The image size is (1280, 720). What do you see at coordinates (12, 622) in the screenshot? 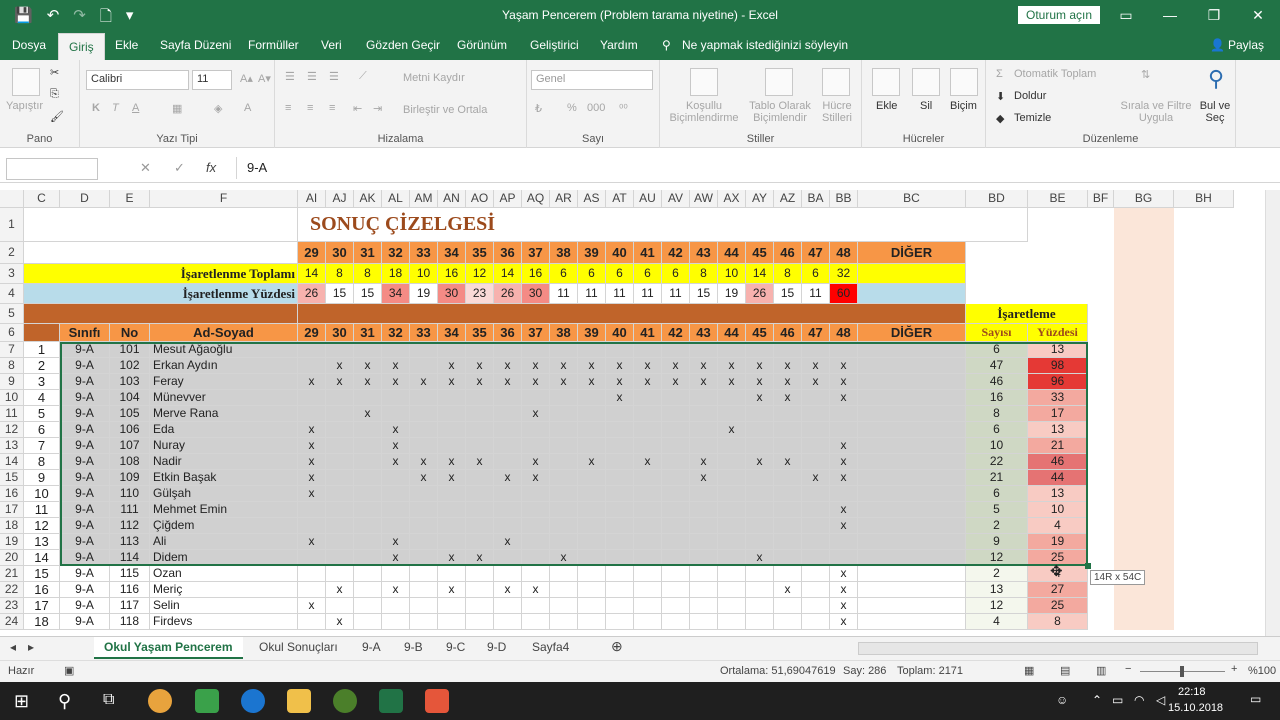
I see `row-header: 24` at bounding box center [12, 622].